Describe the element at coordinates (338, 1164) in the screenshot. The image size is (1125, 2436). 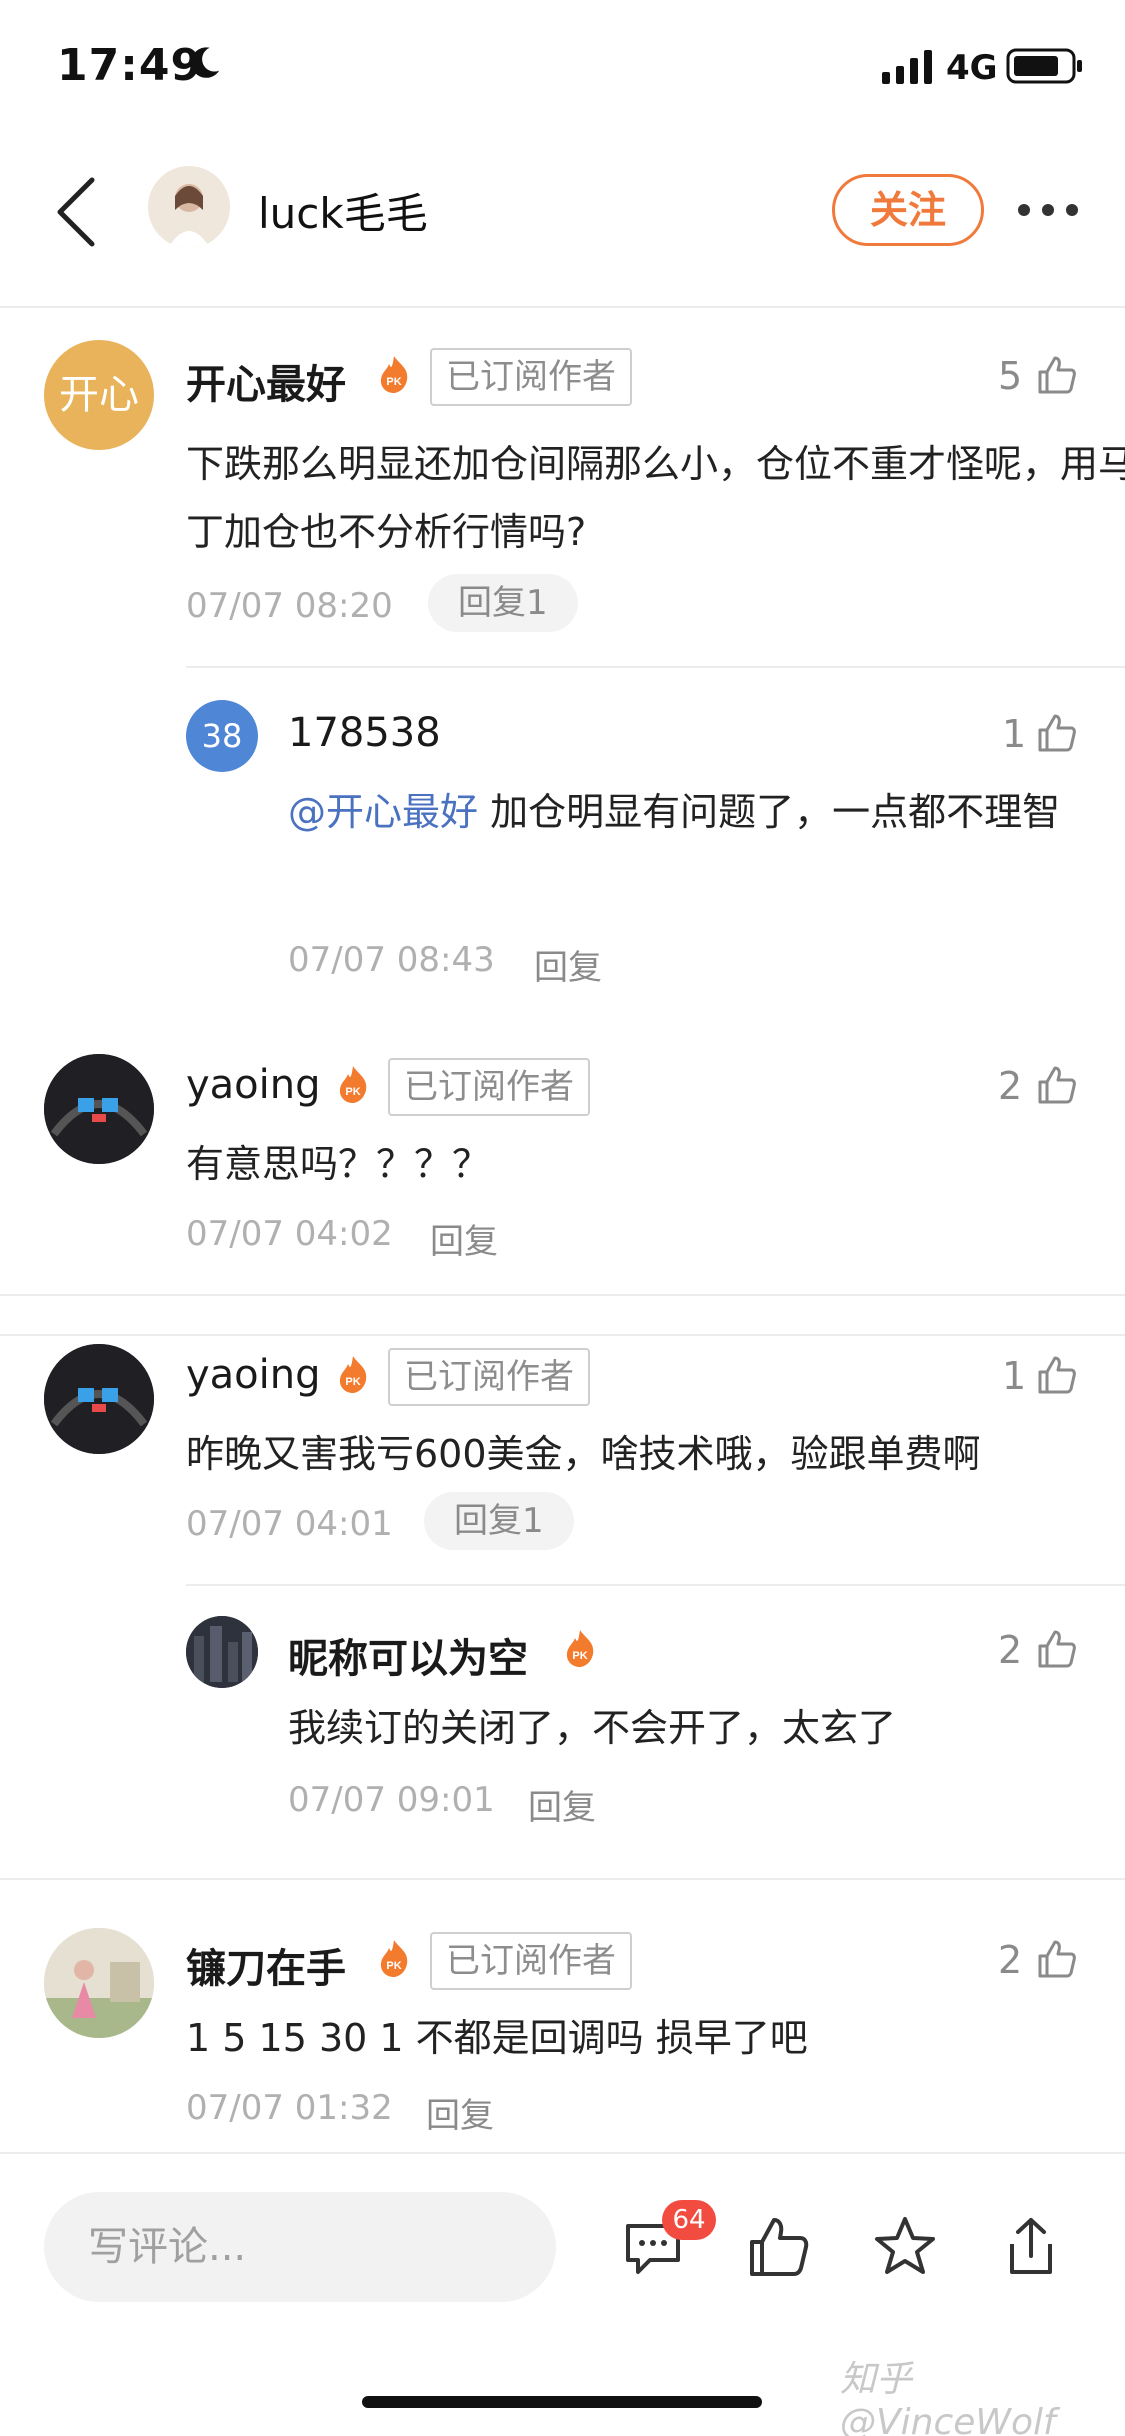
I see `comment-text: 有意思吗？？？？` at that location.